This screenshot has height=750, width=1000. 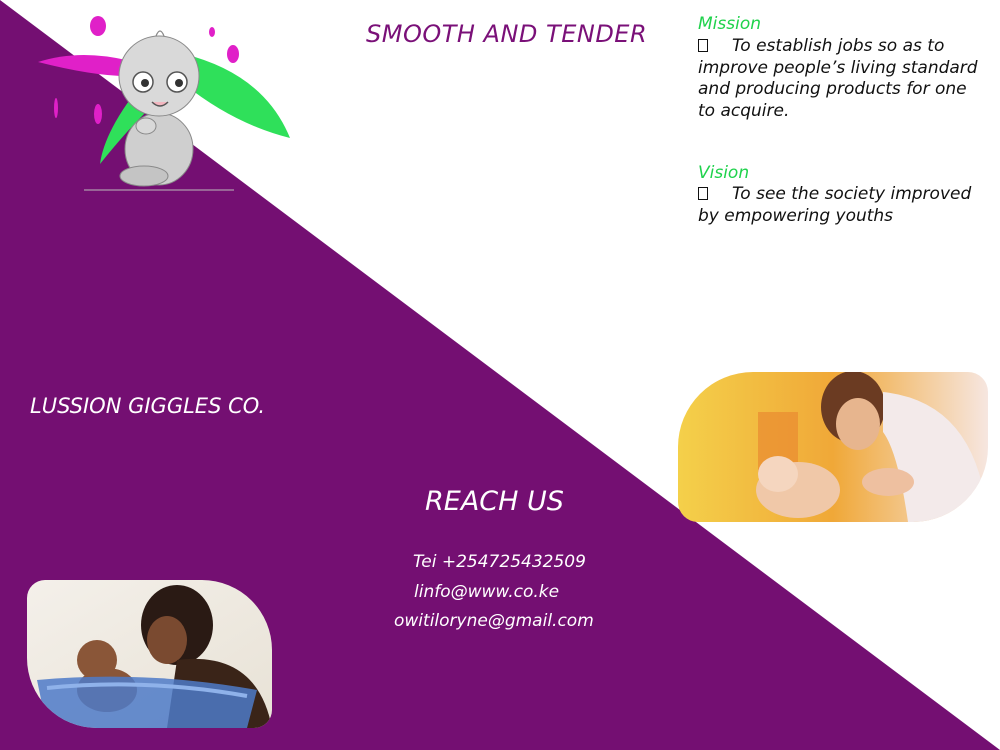 I want to click on company-name: LUSSION GIGGLES CO., so click(x=148, y=406).